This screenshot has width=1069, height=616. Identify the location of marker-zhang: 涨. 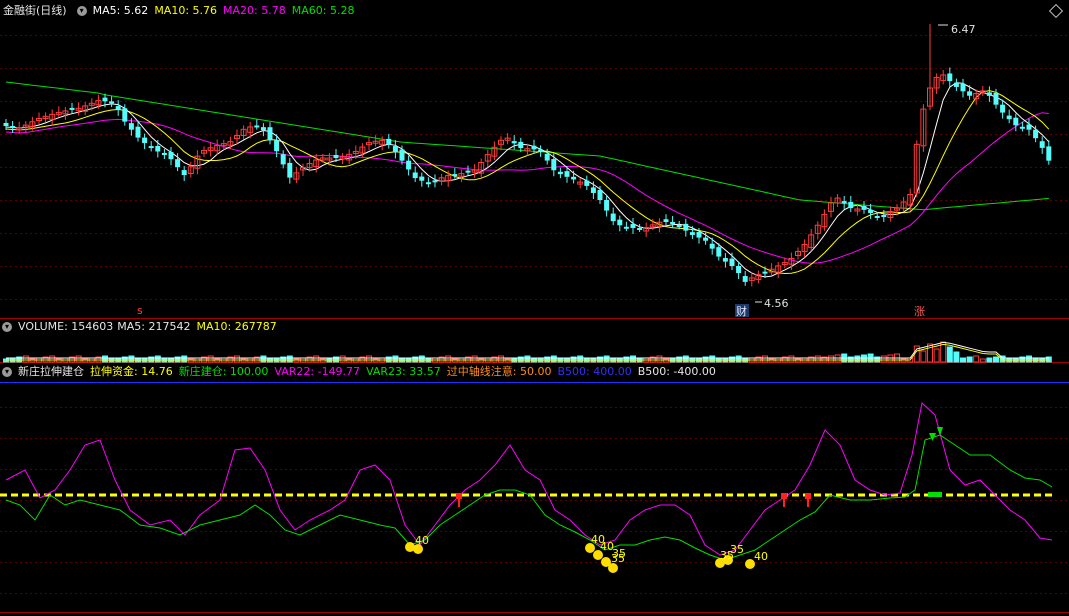
(919, 311).